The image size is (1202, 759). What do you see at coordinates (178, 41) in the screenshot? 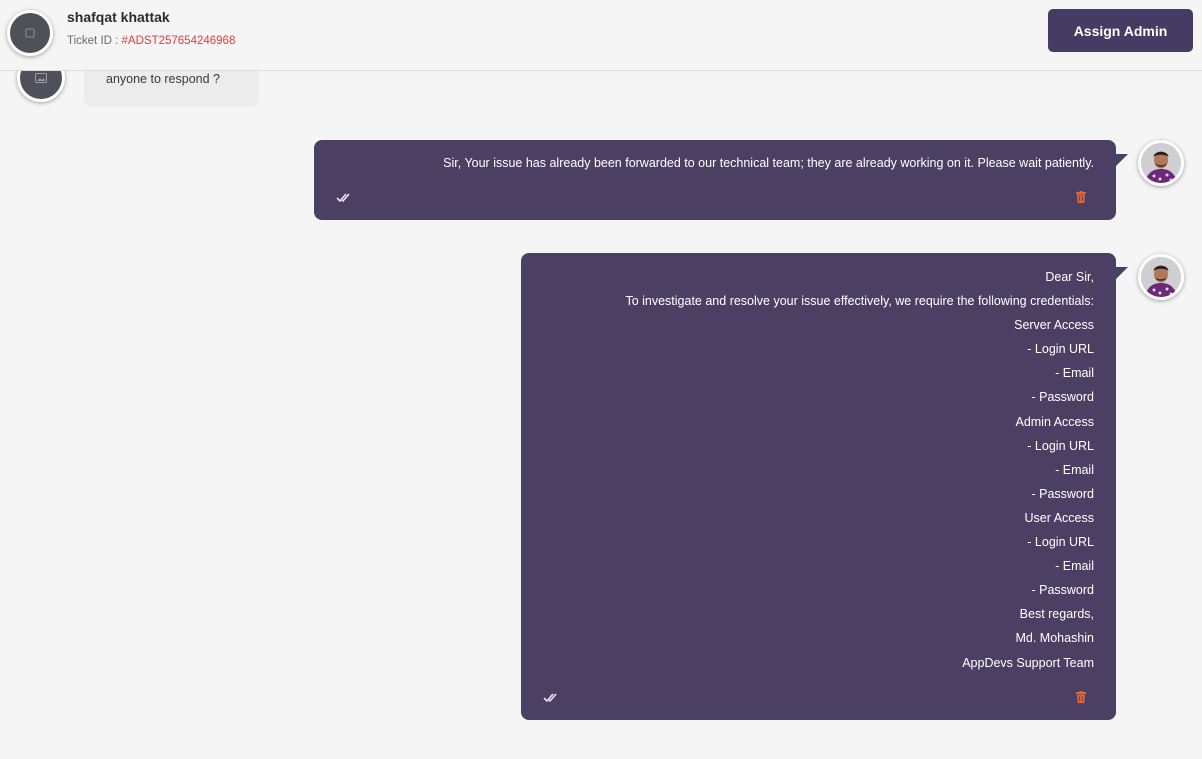
I see `ticket-id-value: #ADST257654246968` at bounding box center [178, 41].